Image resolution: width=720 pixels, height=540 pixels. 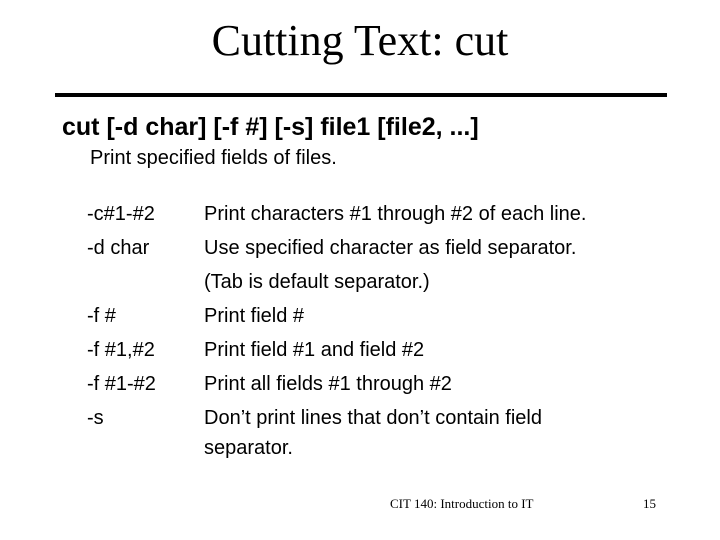 I want to click on option-row: -f #1,#2 Print field #1 and field #2, so click(x=385, y=350).